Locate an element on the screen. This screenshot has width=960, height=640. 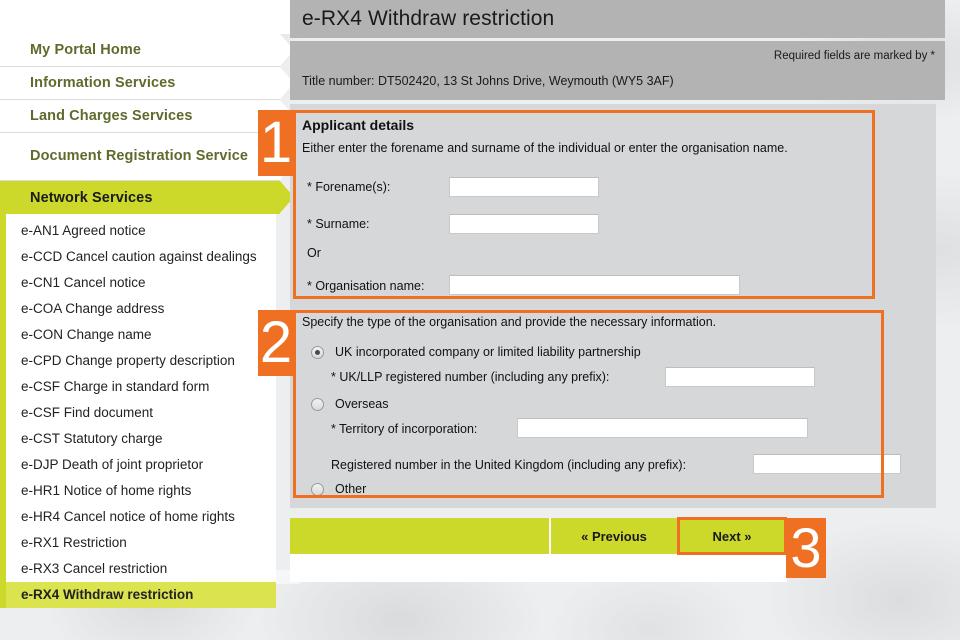
sidebar-item-my-portal-home: My Portal Home is located at coordinates (147, 50).